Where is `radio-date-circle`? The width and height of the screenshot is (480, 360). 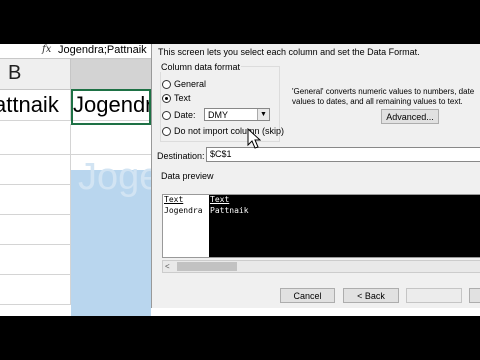
radio-date-circle is located at coordinates (166, 115).